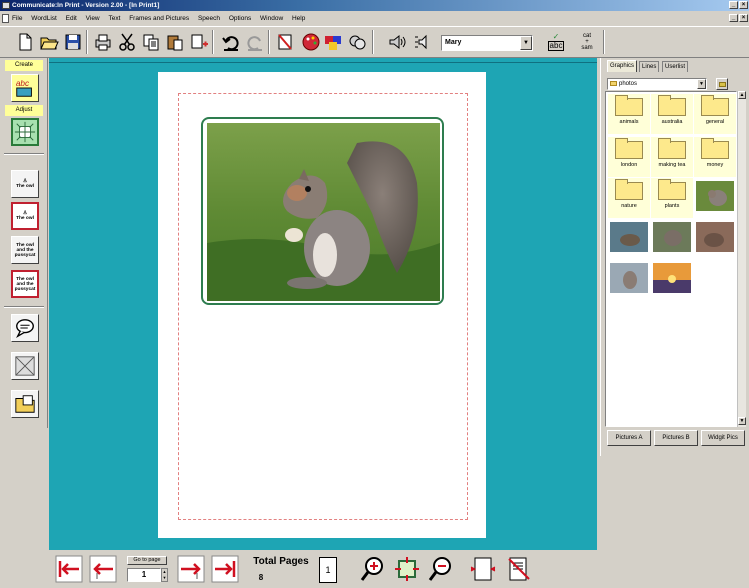  What do you see at coordinates (622, 66) in the screenshot?
I see `tab-graphics: Graphics` at bounding box center [622, 66].